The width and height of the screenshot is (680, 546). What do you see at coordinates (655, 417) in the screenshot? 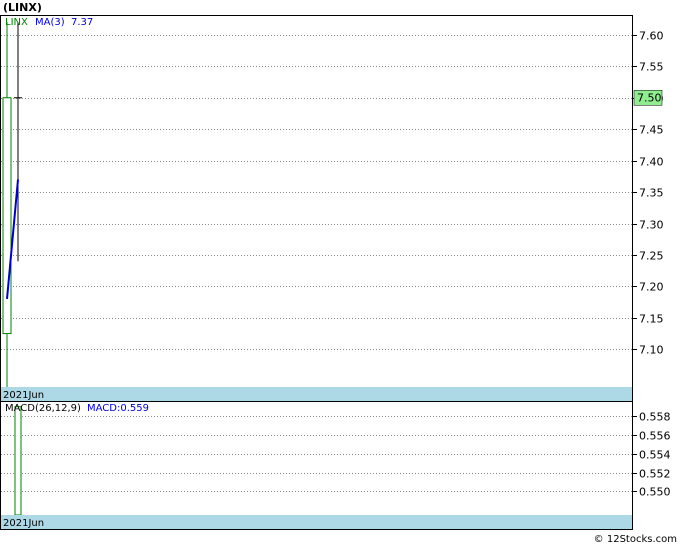
I see `macd-tick-label: 0.558` at bounding box center [655, 417].